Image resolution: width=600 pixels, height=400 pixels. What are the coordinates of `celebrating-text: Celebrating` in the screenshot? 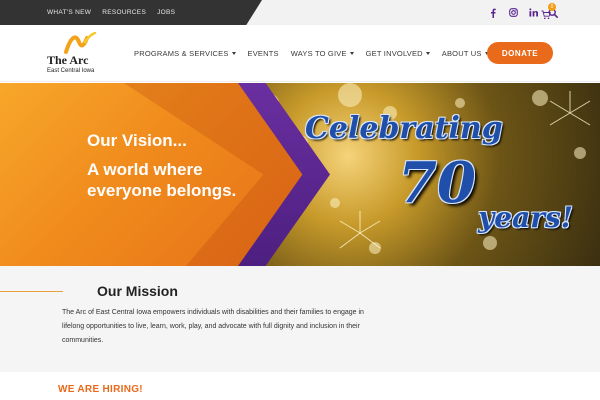 It's located at (404, 128).